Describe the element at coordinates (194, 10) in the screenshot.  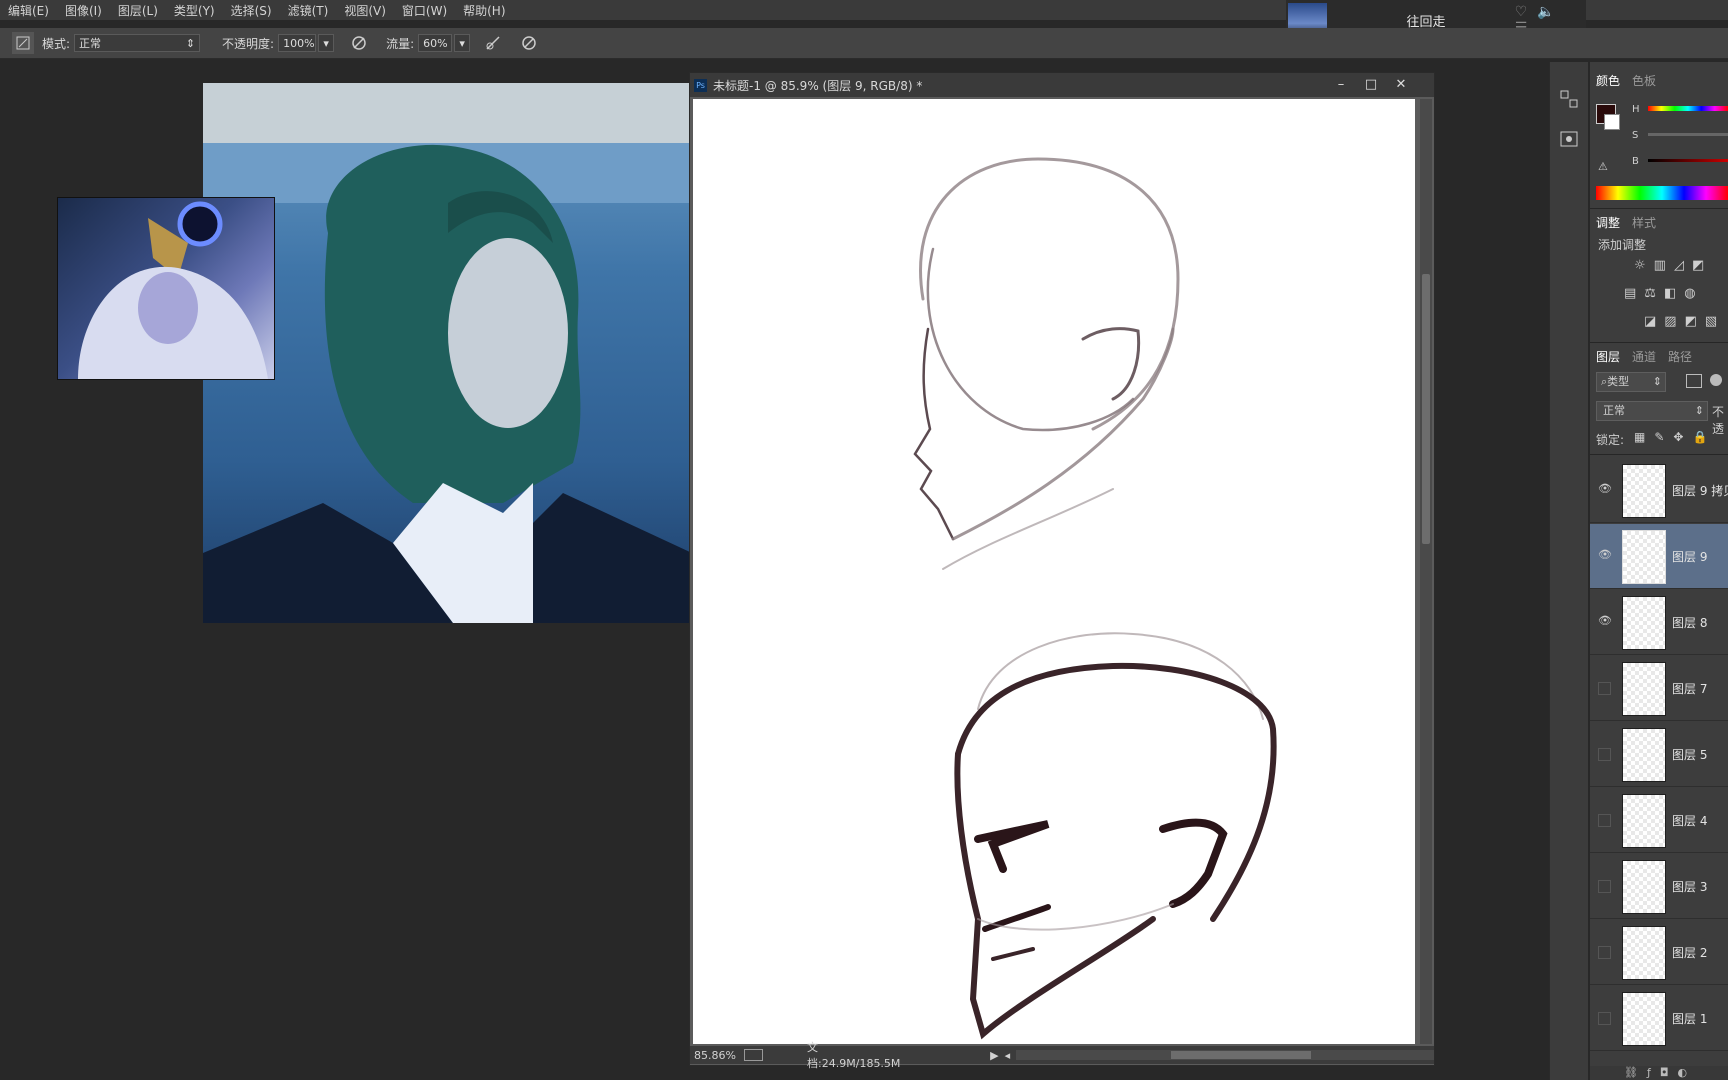
I see `menu-type: 类型(Y)` at that location.